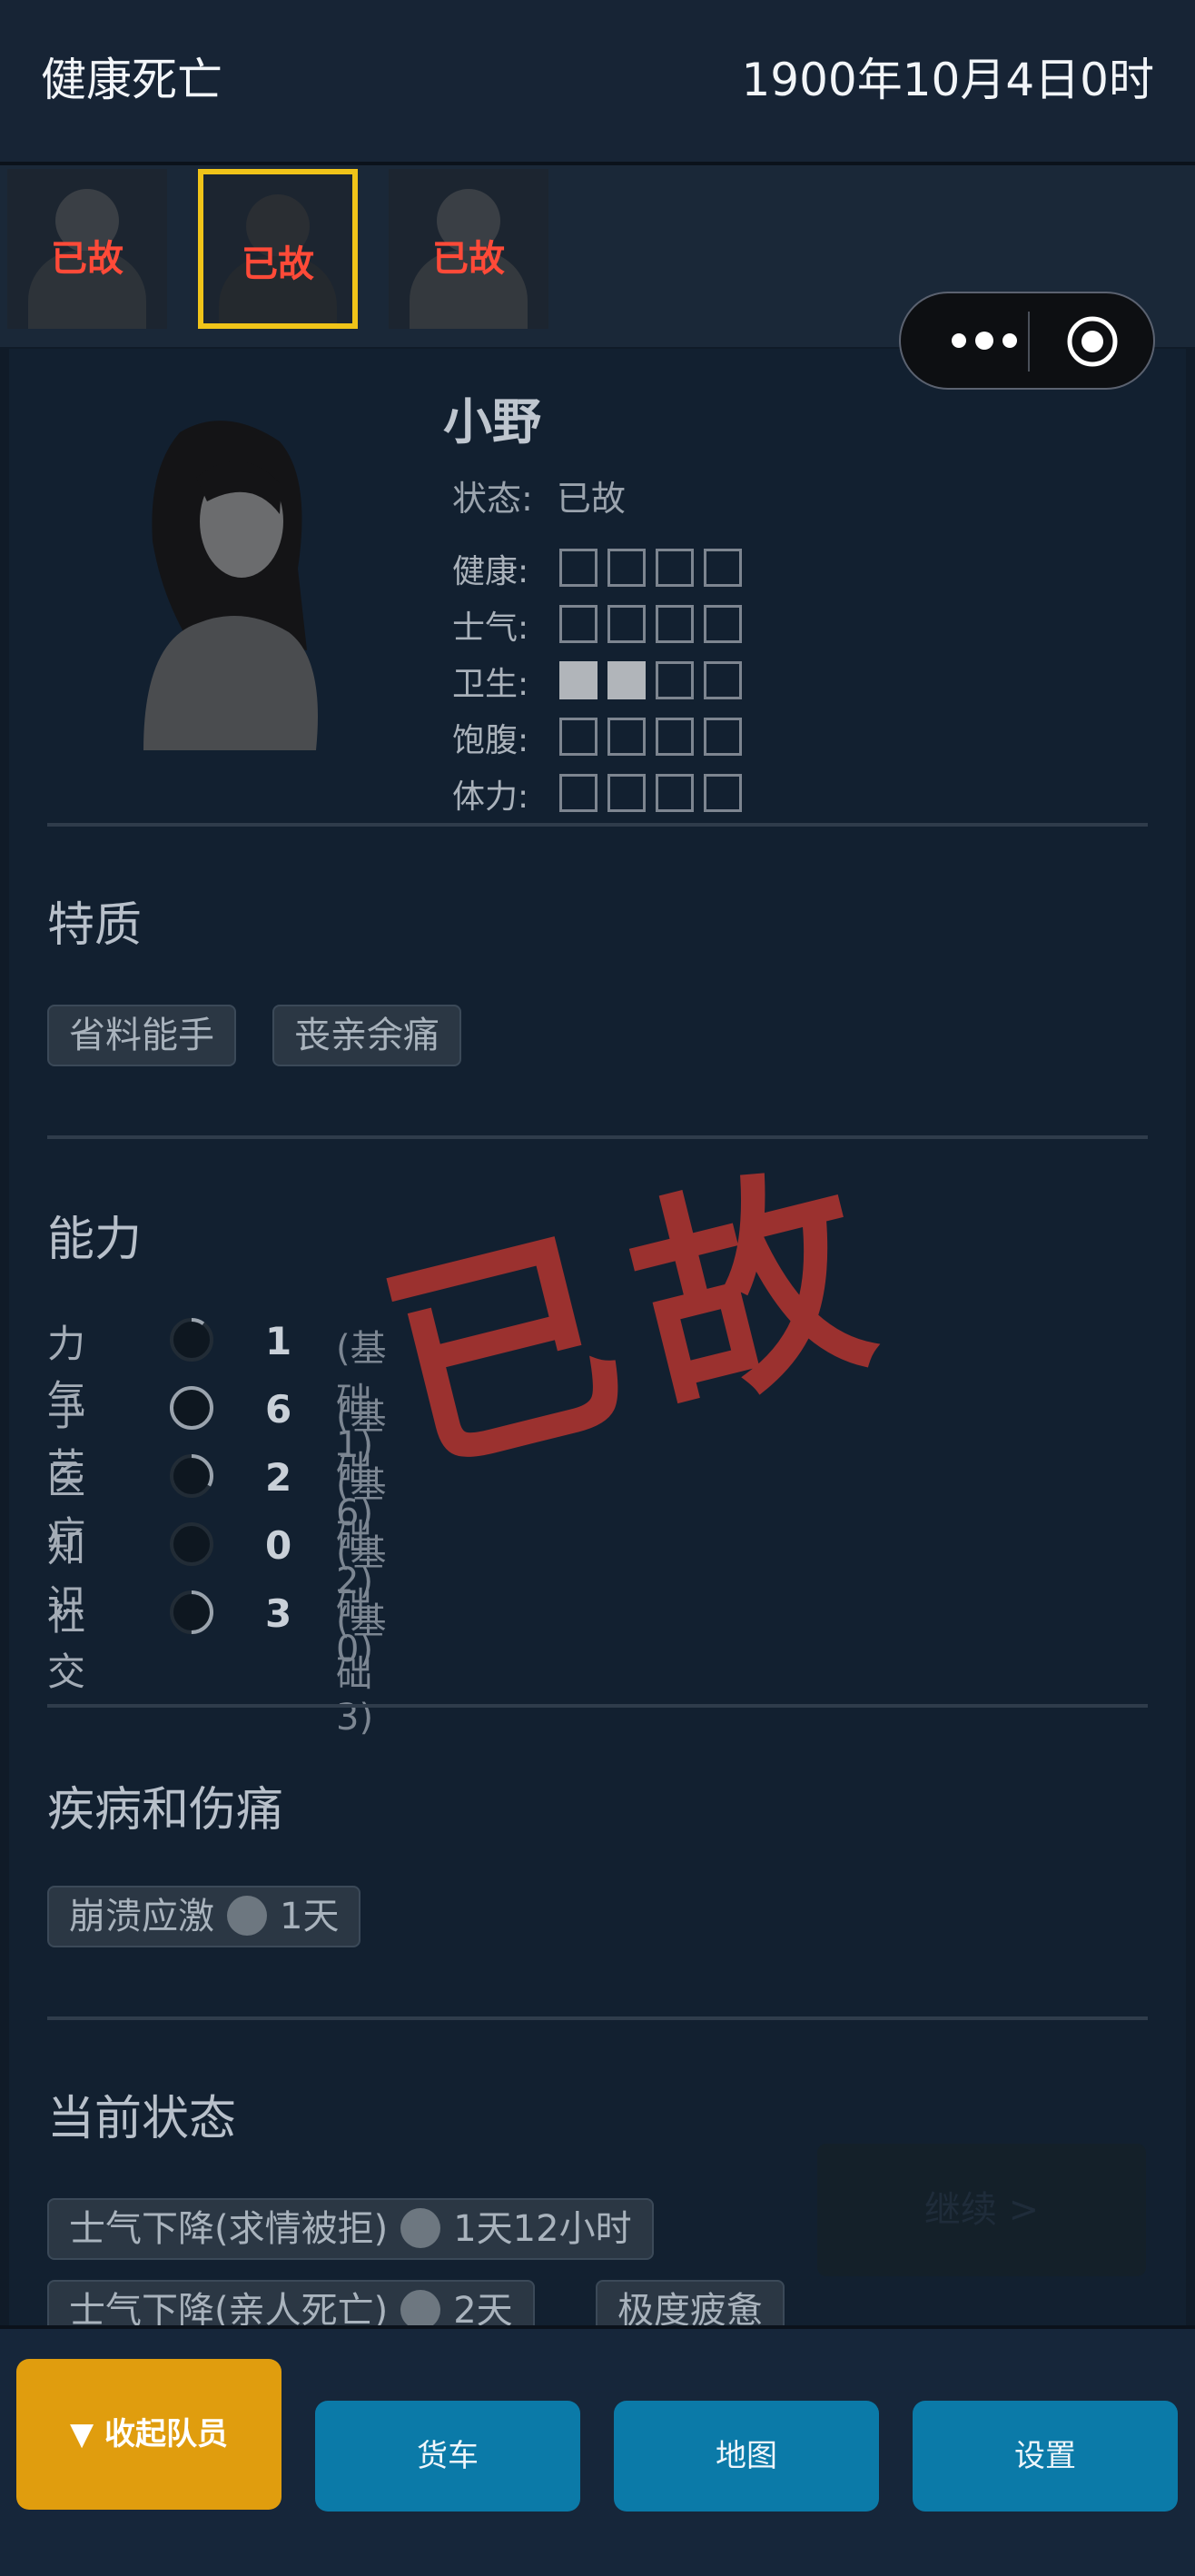  What do you see at coordinates (490, 684) in the screenshot?
I see `stat-label: 卫生:` at bounding box center [490, 684].